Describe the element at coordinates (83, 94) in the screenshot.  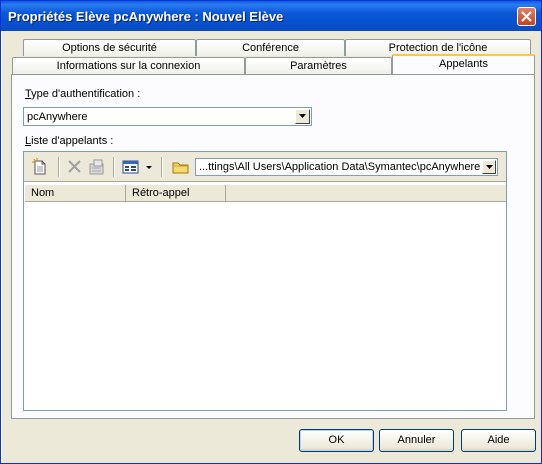
I see `auth-type-label: Type d'authentification :` at that location.